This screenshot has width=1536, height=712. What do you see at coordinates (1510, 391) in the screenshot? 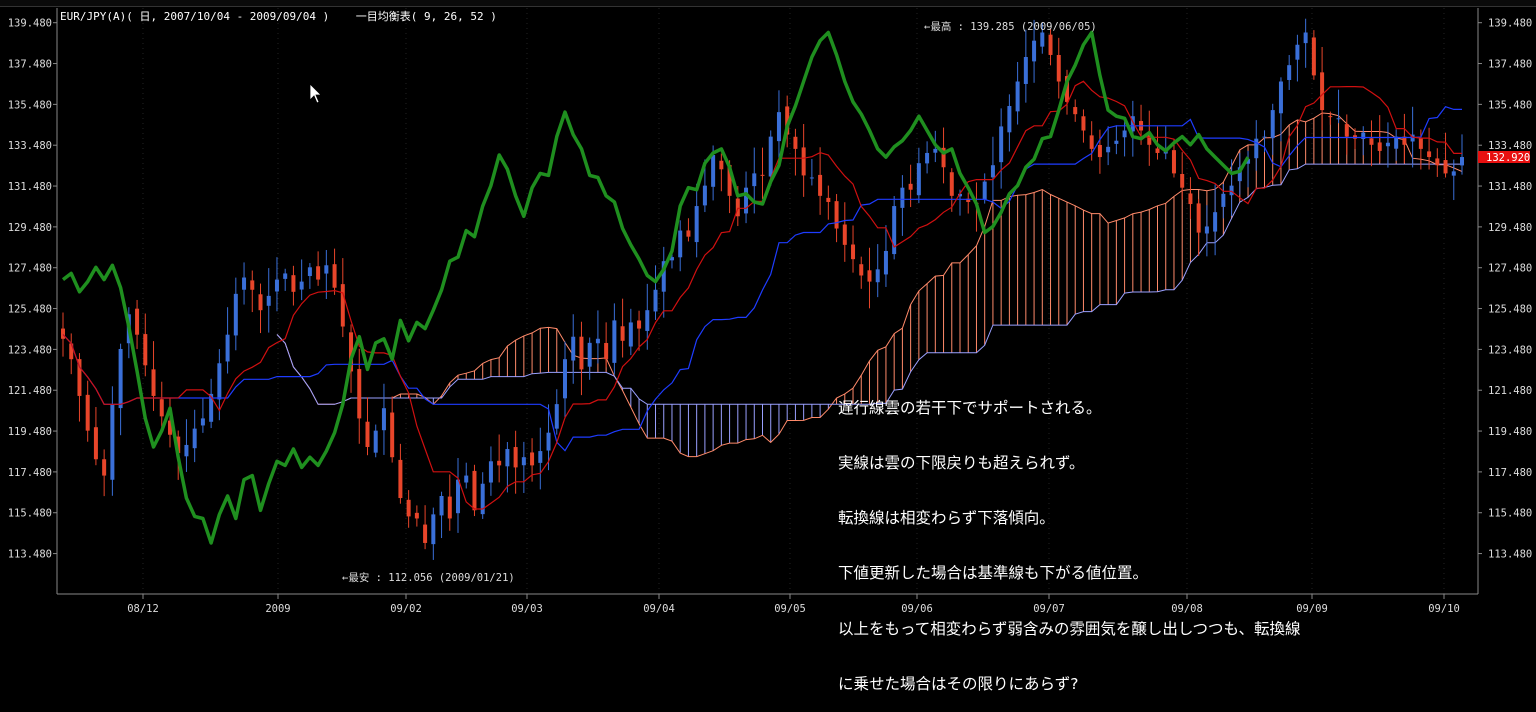
I see `y-tick-label: 121.480` at bounding box center [1510, 391].